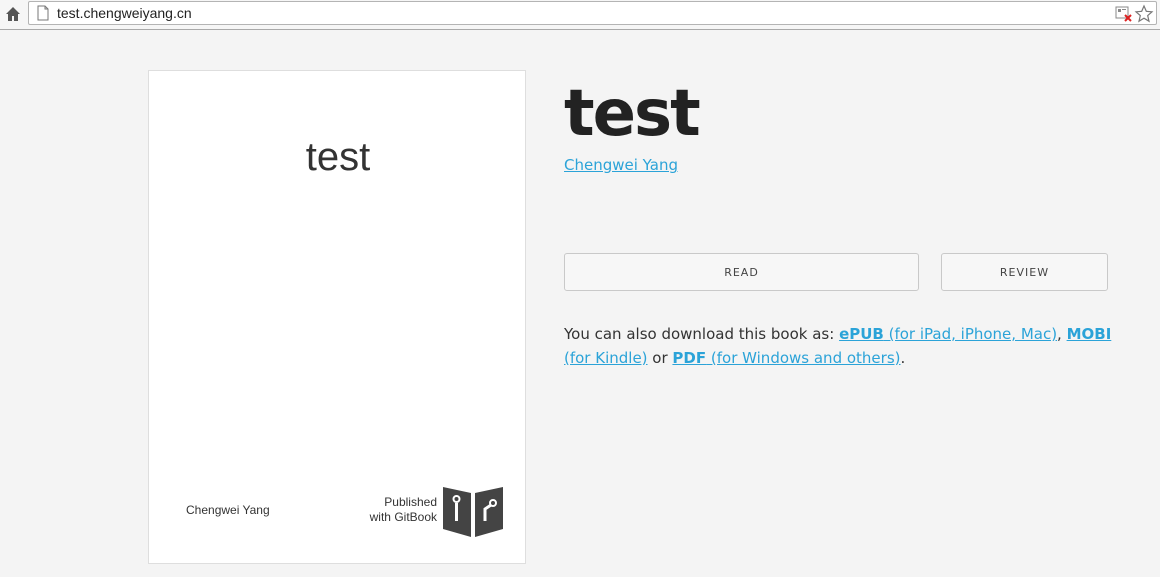 This screenshot has height=577, width=1160. What do you see at coordinates (592, 13) in the screenshot?
I see `address-bar: test.chengweiyang.cn` at bounding box center [592, 13].